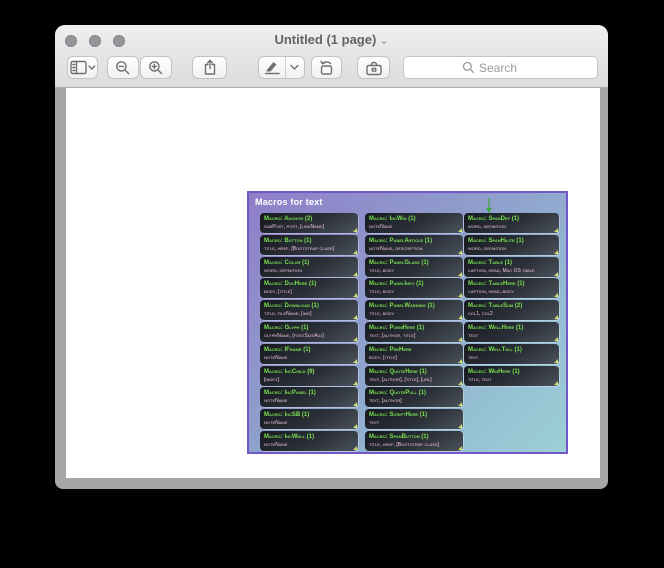  I want to click on search-field, so click(500, 67).